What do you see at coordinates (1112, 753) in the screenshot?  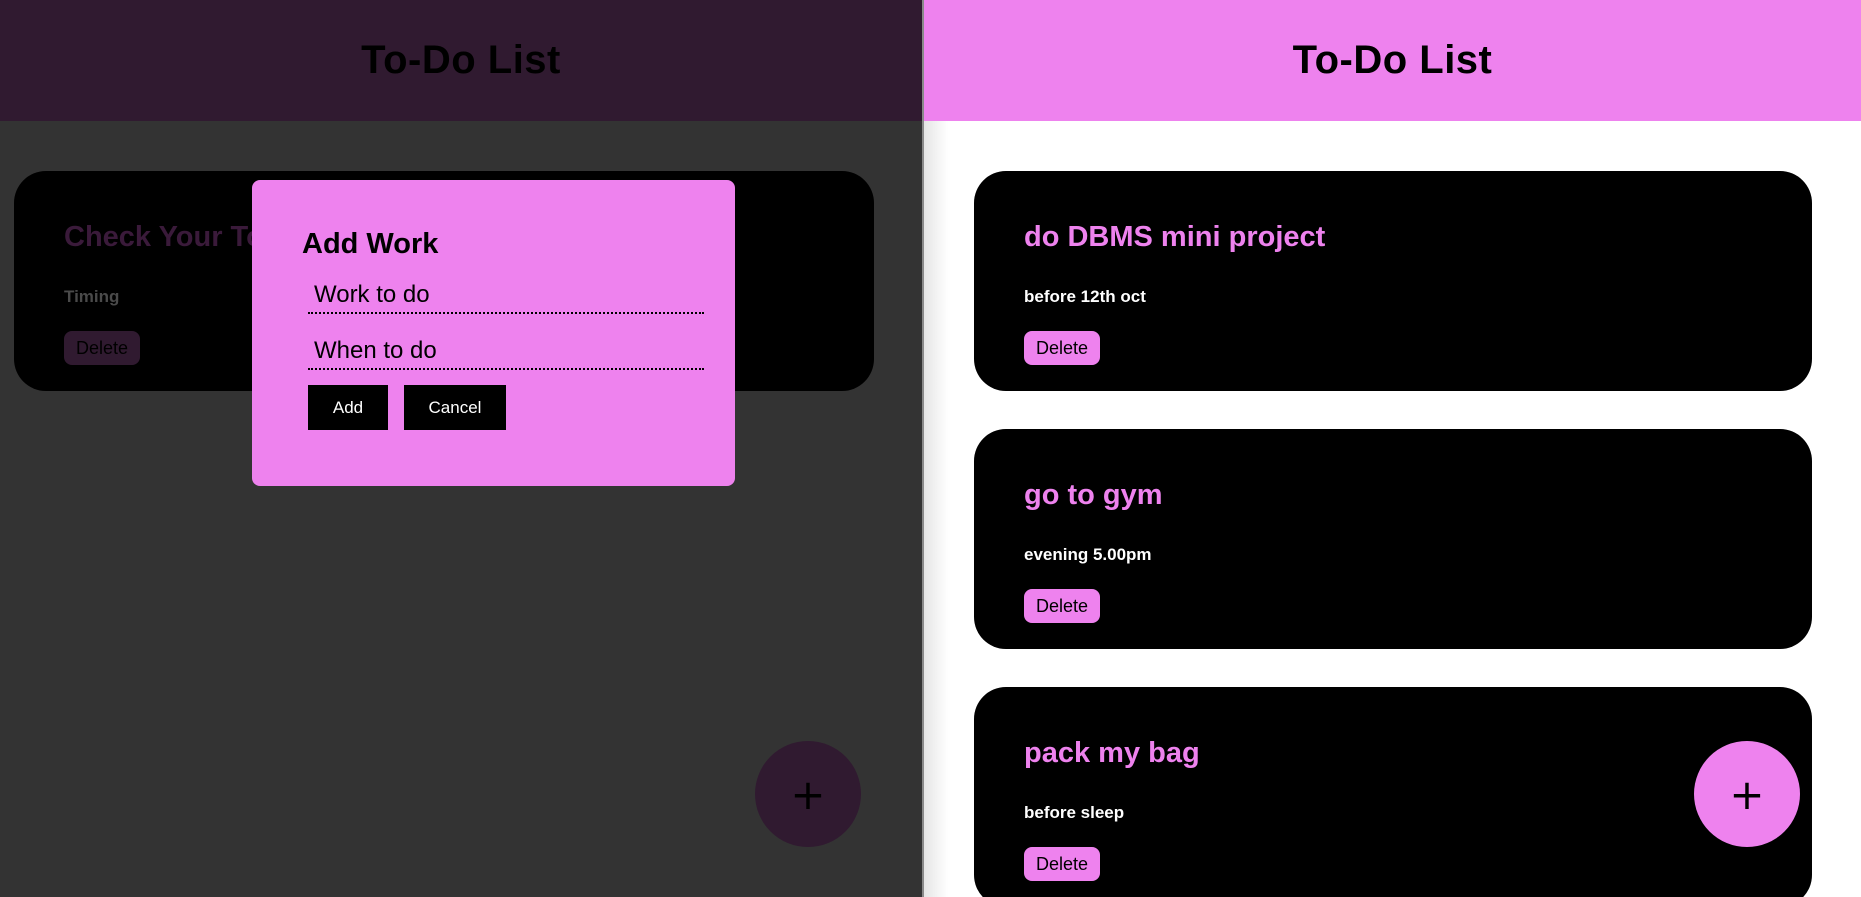 I see `task-title: pack my bag` at bounding box center [1112, 753].